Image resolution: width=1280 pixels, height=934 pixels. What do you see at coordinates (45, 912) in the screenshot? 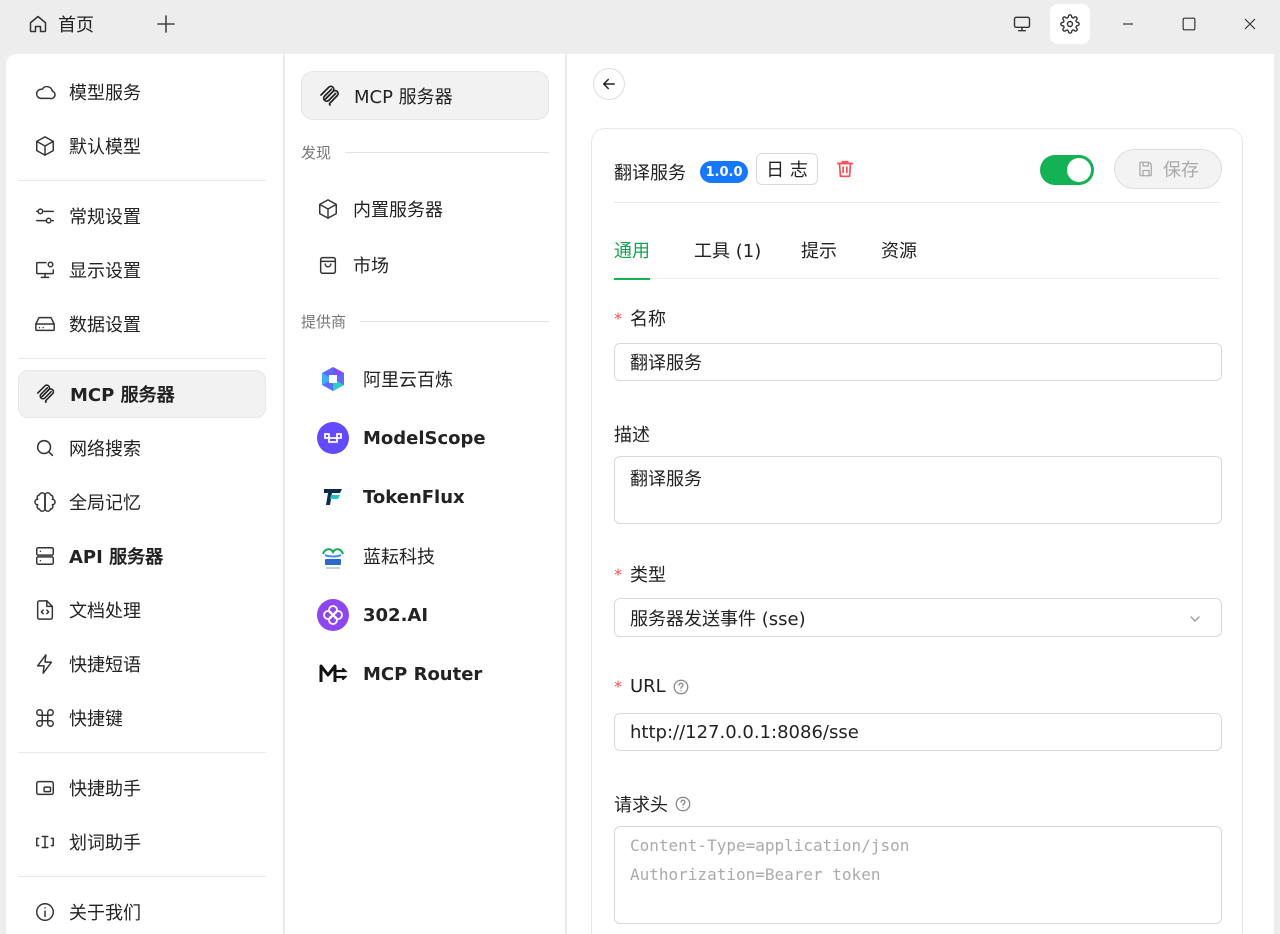
I see `info-icon` at bounding box center [45, 912].